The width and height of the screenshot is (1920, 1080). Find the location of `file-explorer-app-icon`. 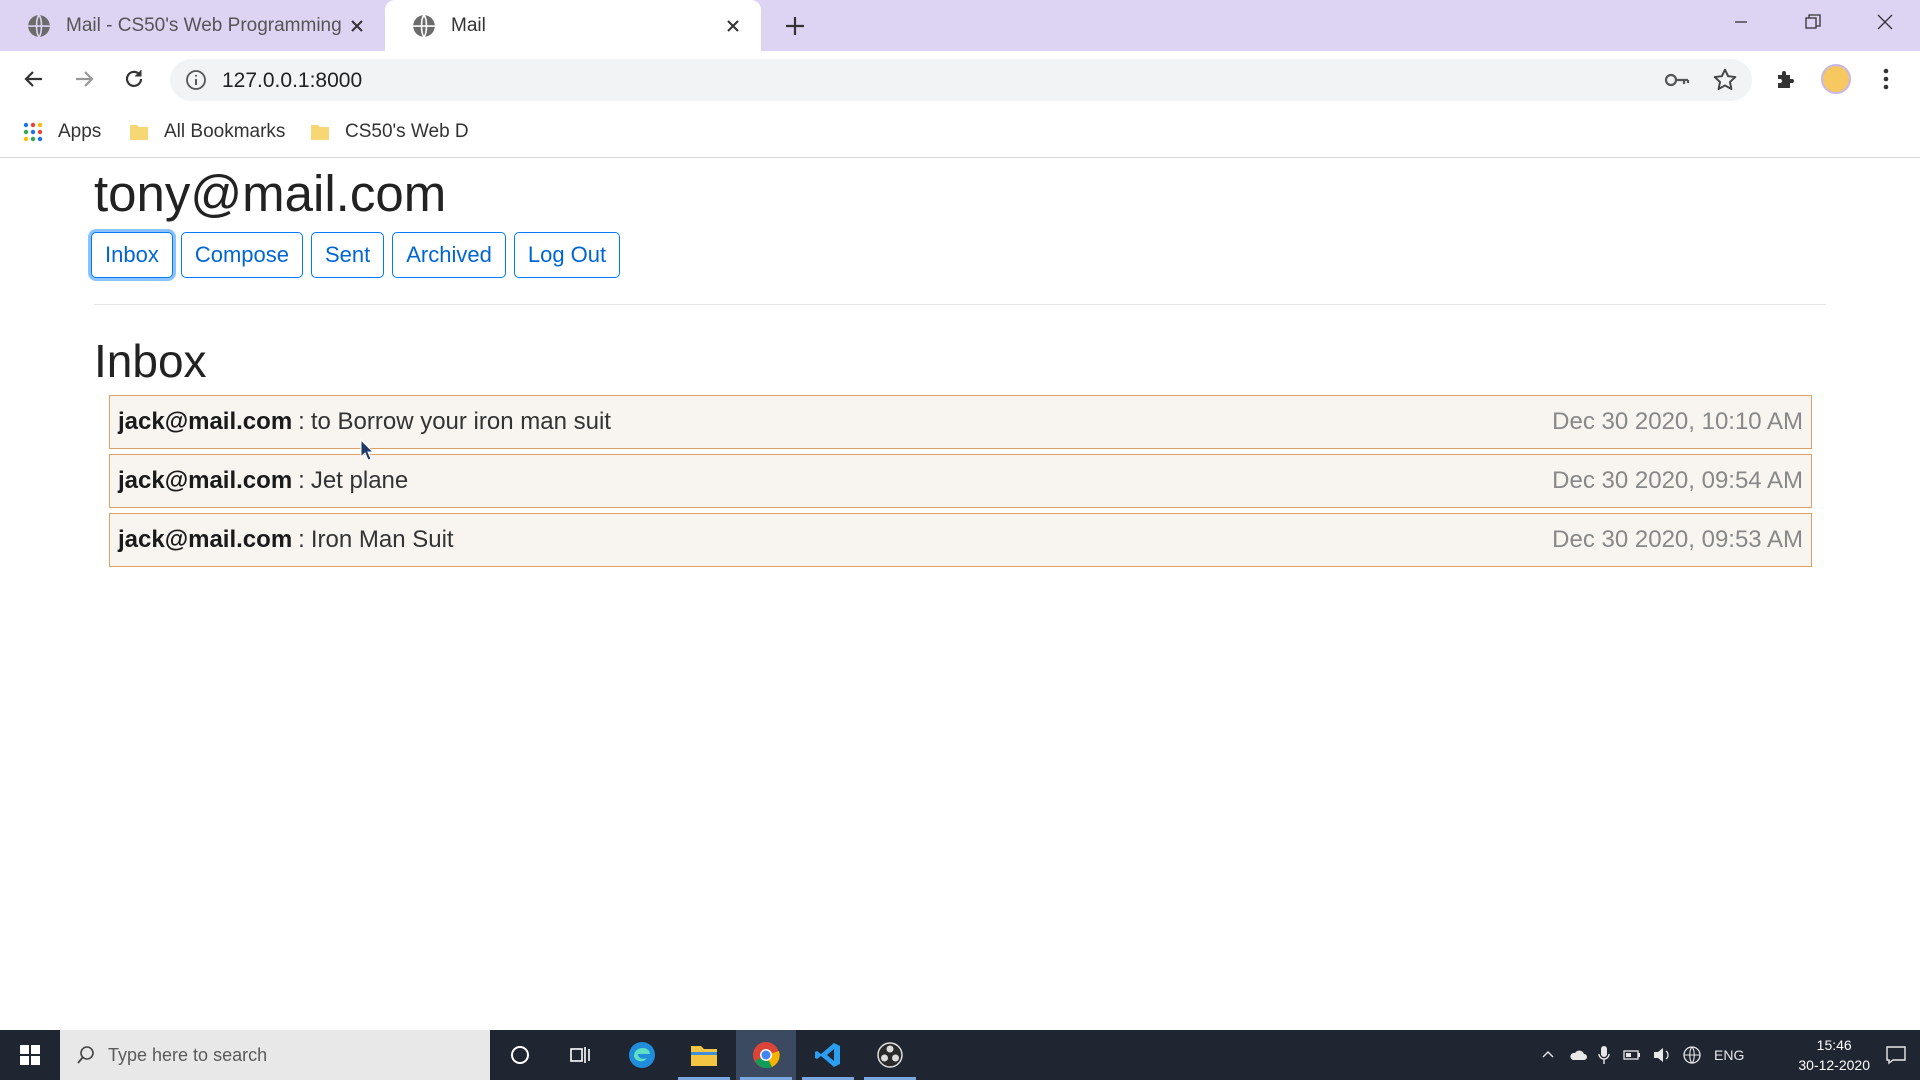

file-explorer-app-icon is located at coordinates (704, 1055).